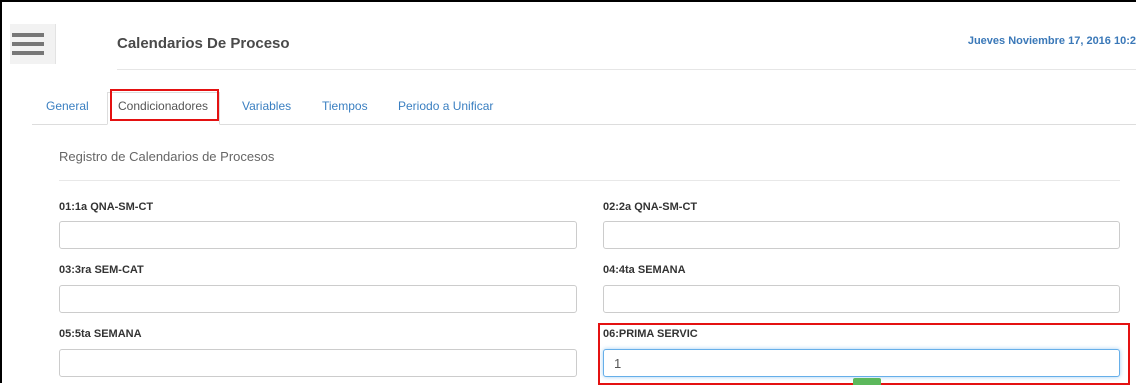 The height and width of the screenshot is (385, 1136). What do you see at coordinates (318, 363) in the screenshot?
I see `input-05-semana` at bounding box center [318, 363].